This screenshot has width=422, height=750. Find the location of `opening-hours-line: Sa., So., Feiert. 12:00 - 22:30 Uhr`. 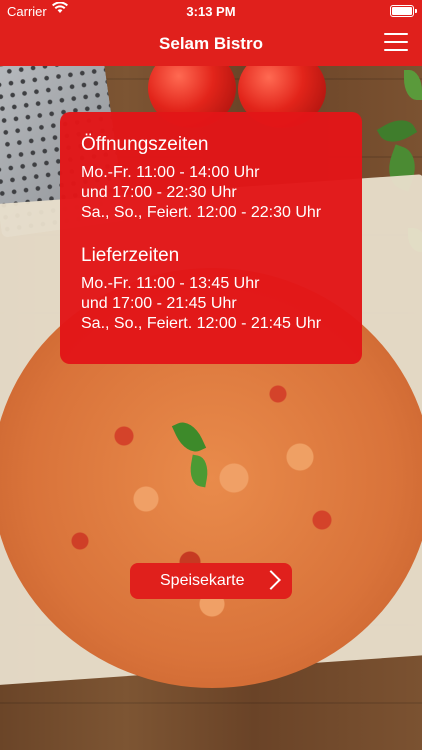

opening-hours-line: Sa., So., Feiert. 12:00 - 22:30 Uhr is located at coordinates (201, 212).